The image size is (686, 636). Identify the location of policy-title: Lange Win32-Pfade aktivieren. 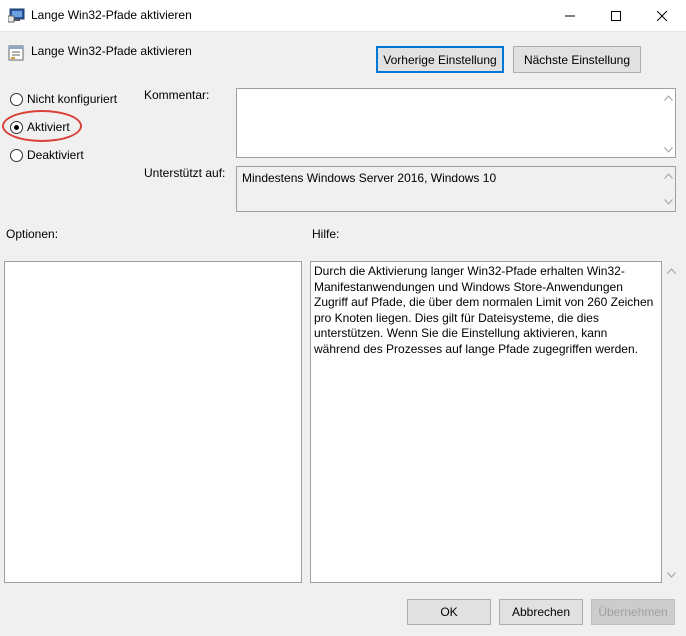
(111, 51).